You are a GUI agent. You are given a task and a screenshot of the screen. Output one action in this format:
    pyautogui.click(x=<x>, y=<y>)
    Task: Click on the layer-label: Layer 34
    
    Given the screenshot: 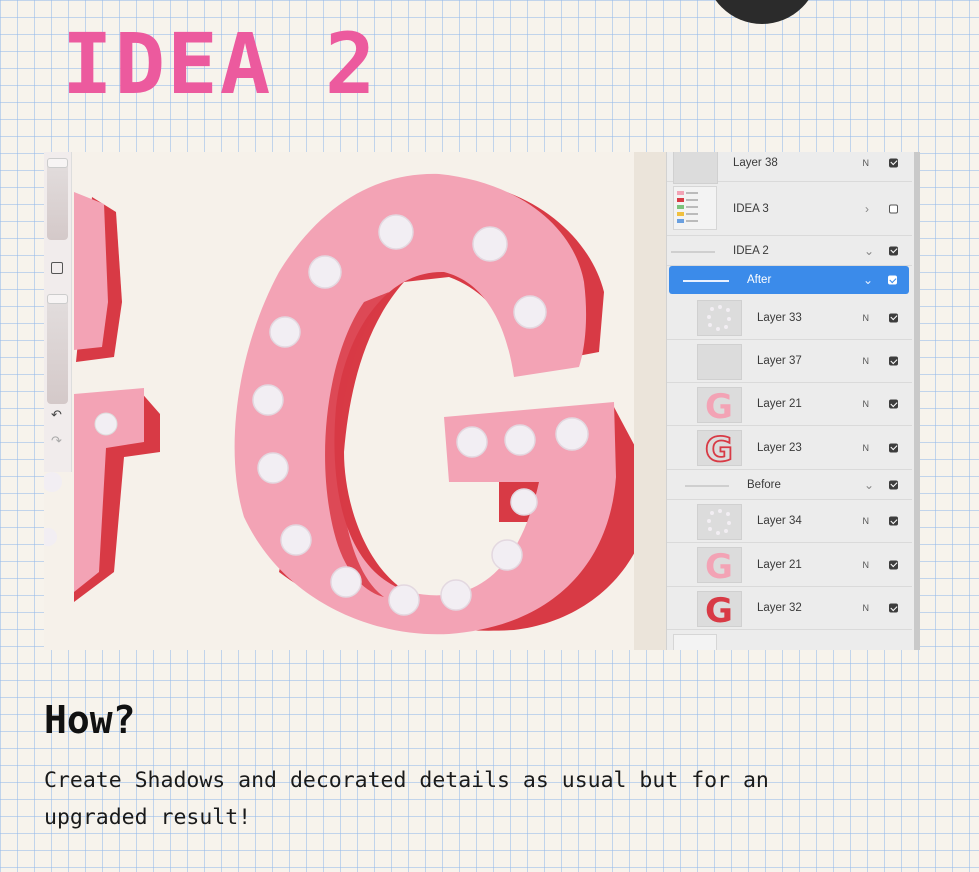 What is the action you would take?
    pyautogui.click(x=779, y=521)
    